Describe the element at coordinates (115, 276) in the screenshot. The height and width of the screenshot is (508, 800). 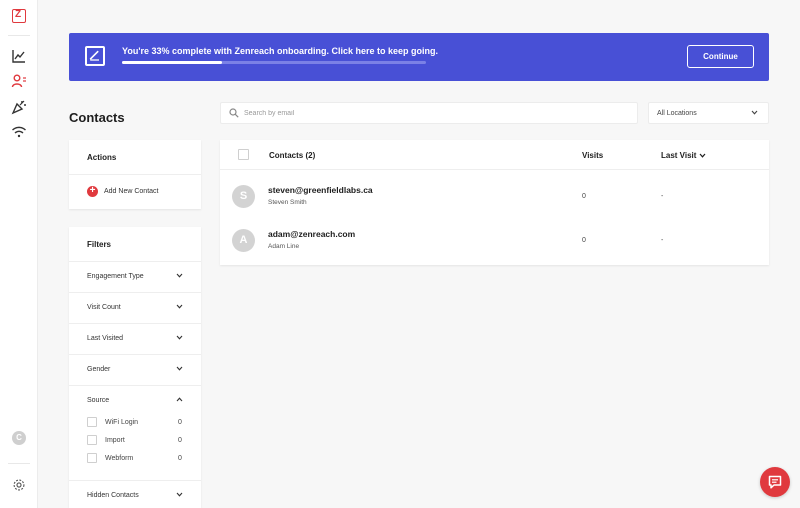
I see `filter-label: Engagement Type` at that location.